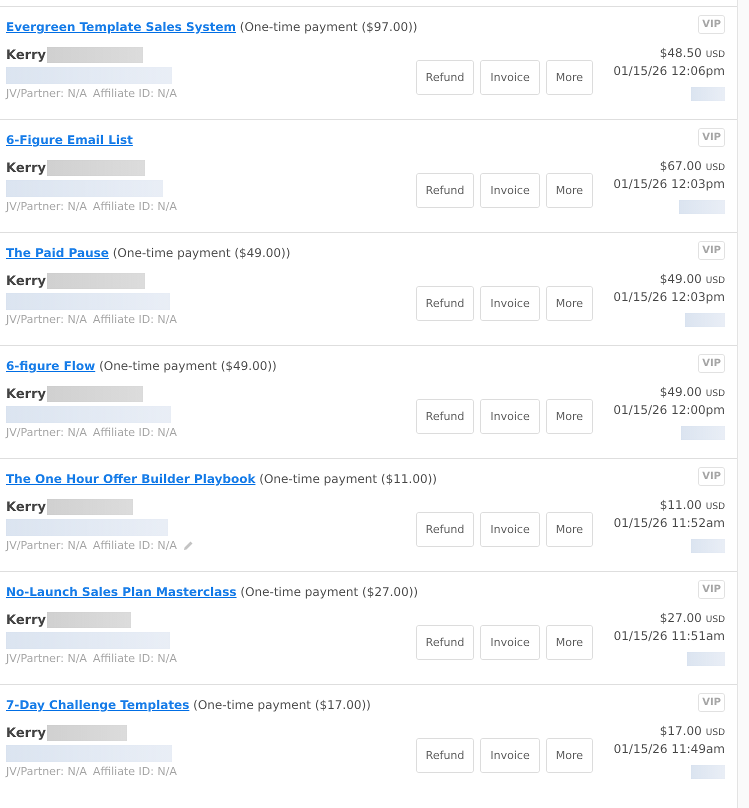 Image resolution: width=749 pixels, height=808 pixels. What do you see at coordinates (282, 705) in the screenshot?
I see `payment-terms: (One-time payment ($17.00))` at bounding box center [282, 705].